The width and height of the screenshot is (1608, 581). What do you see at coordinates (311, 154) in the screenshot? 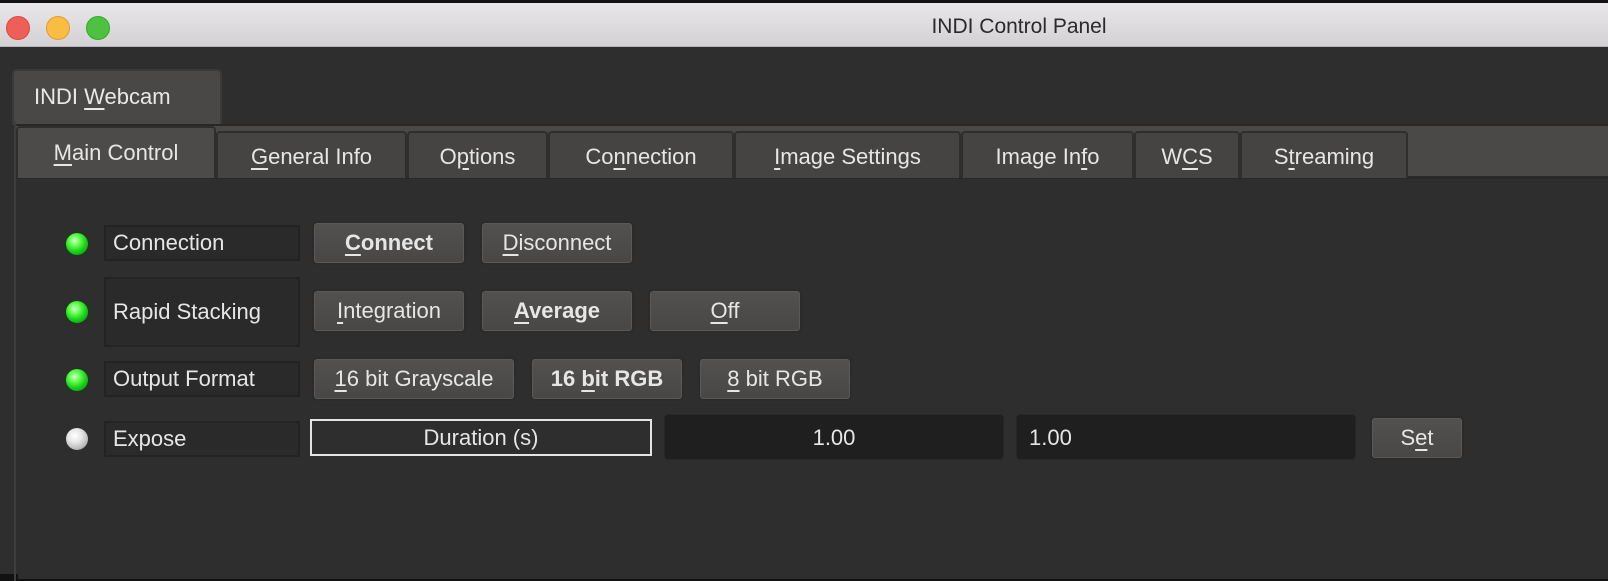
I see `tab-general-info: General Info` at bounding box center [311, 154].